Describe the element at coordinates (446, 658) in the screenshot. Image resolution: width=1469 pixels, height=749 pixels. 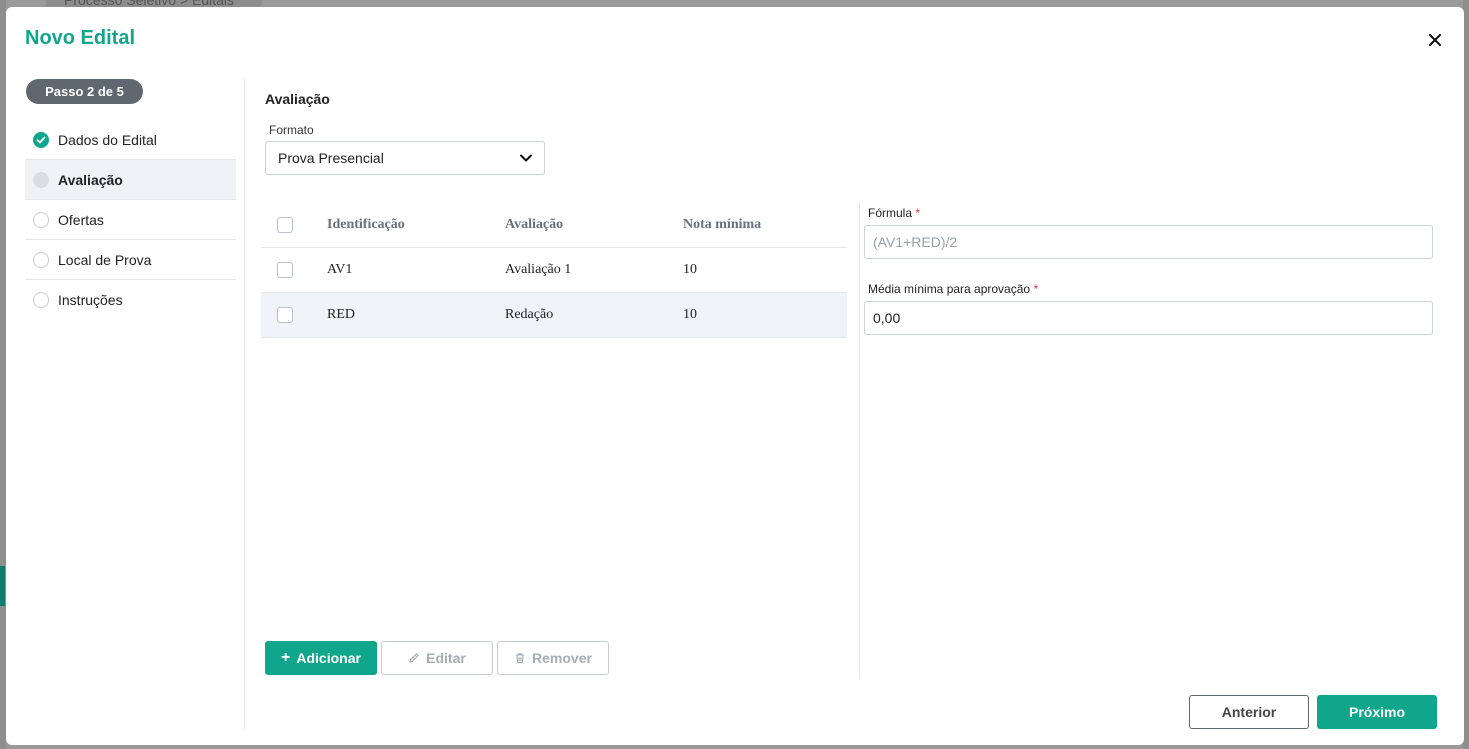
I see `edit-button-label: Editar` at that location.